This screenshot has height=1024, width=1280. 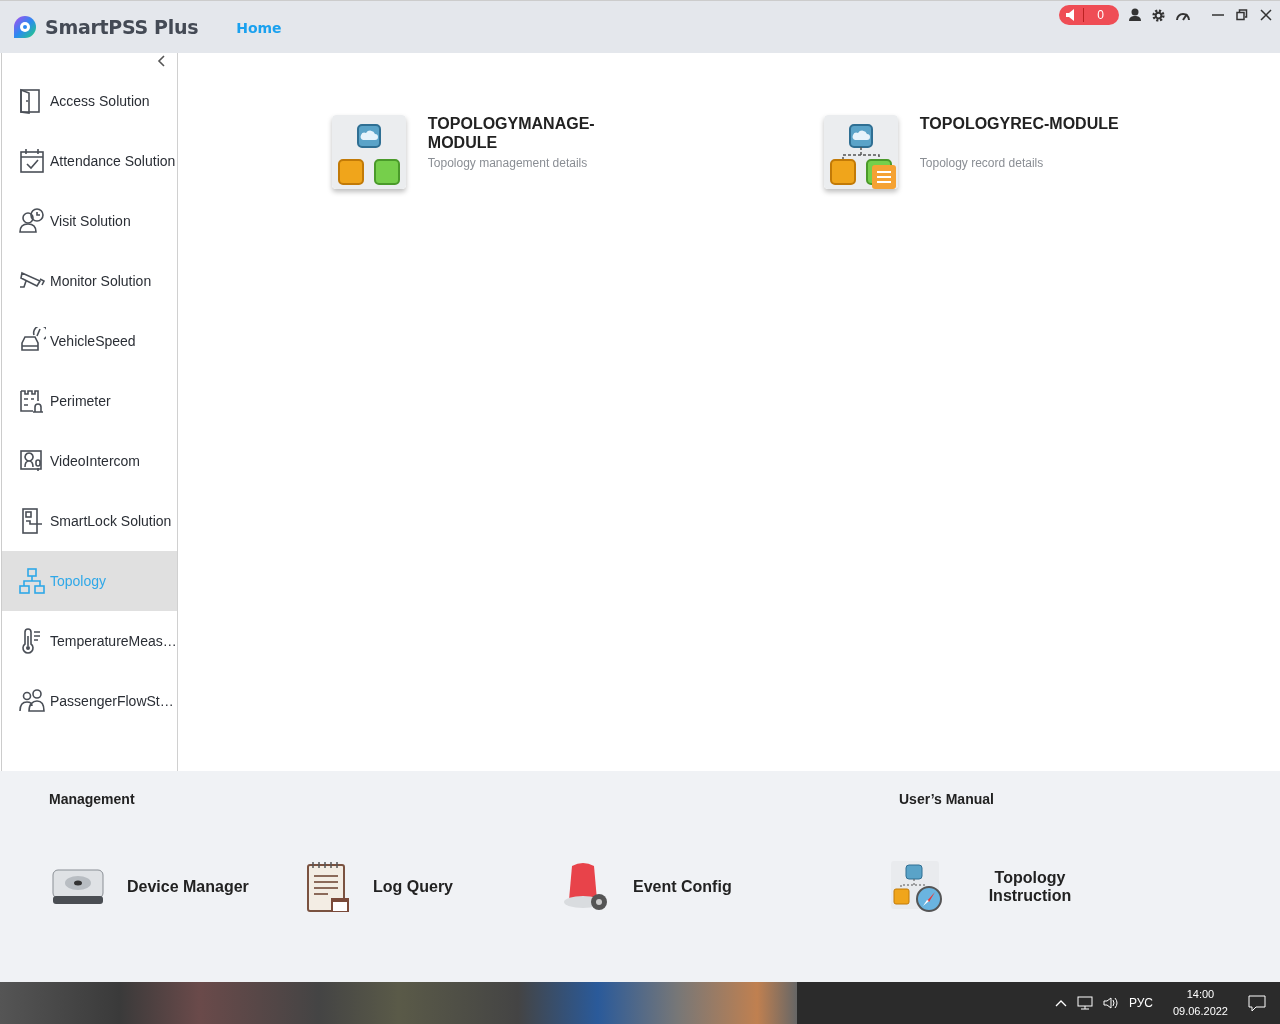 What do you see at coordinates (982, 162) in the screenshot?
I see `module-description: Topology record details` at bounding box center [982, 162].